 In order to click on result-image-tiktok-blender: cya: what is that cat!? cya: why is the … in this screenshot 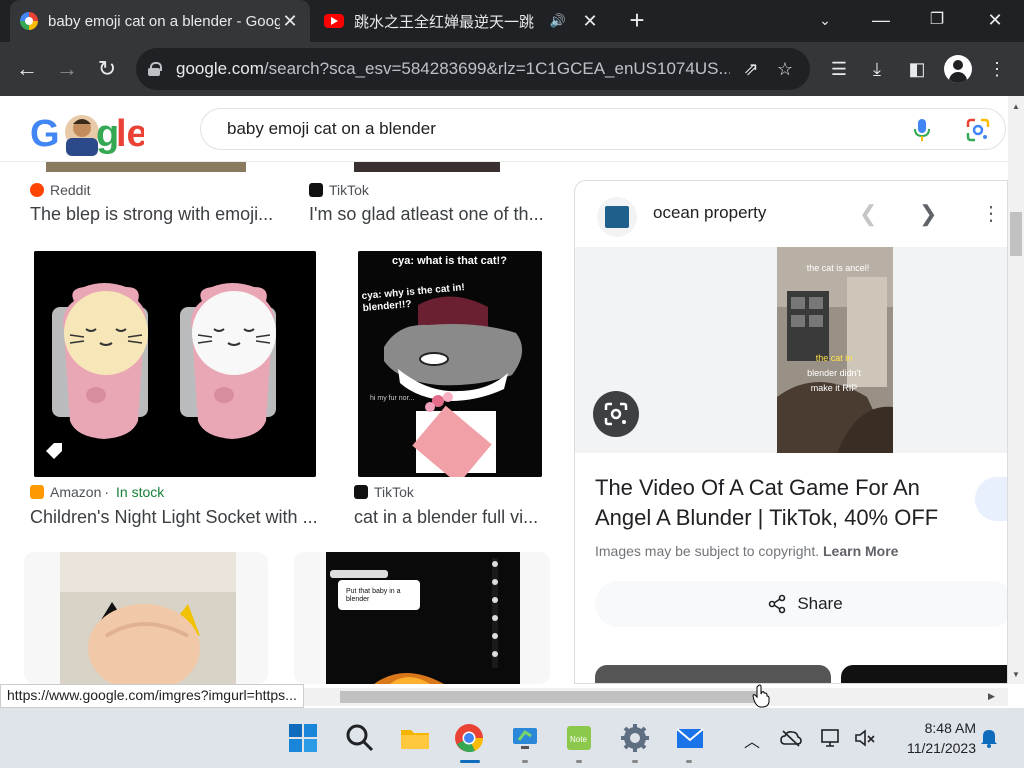, I will do `click(450, 364)`.